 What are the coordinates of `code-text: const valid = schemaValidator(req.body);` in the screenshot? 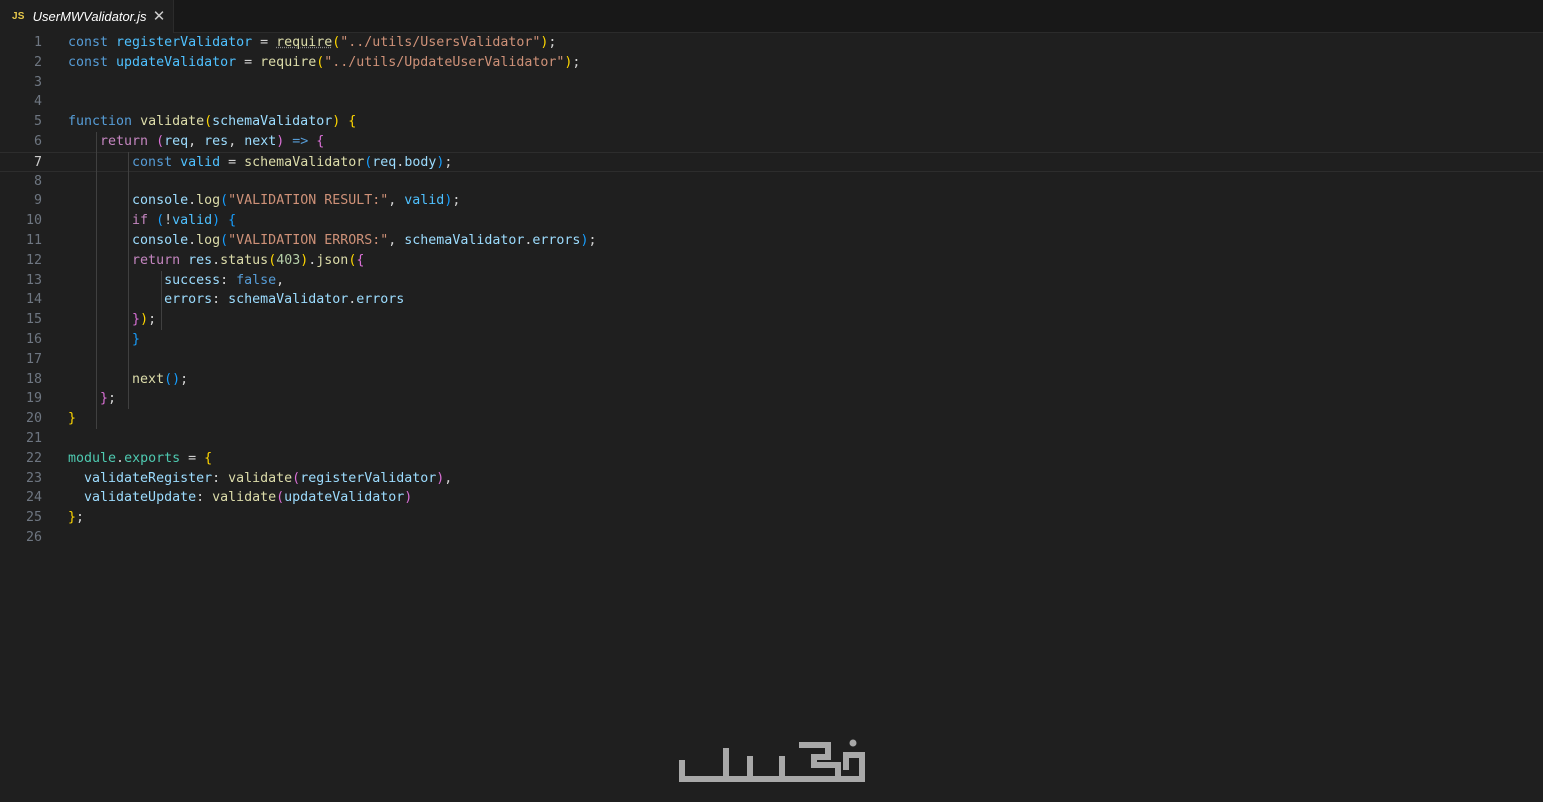 It's located at (260, 163).